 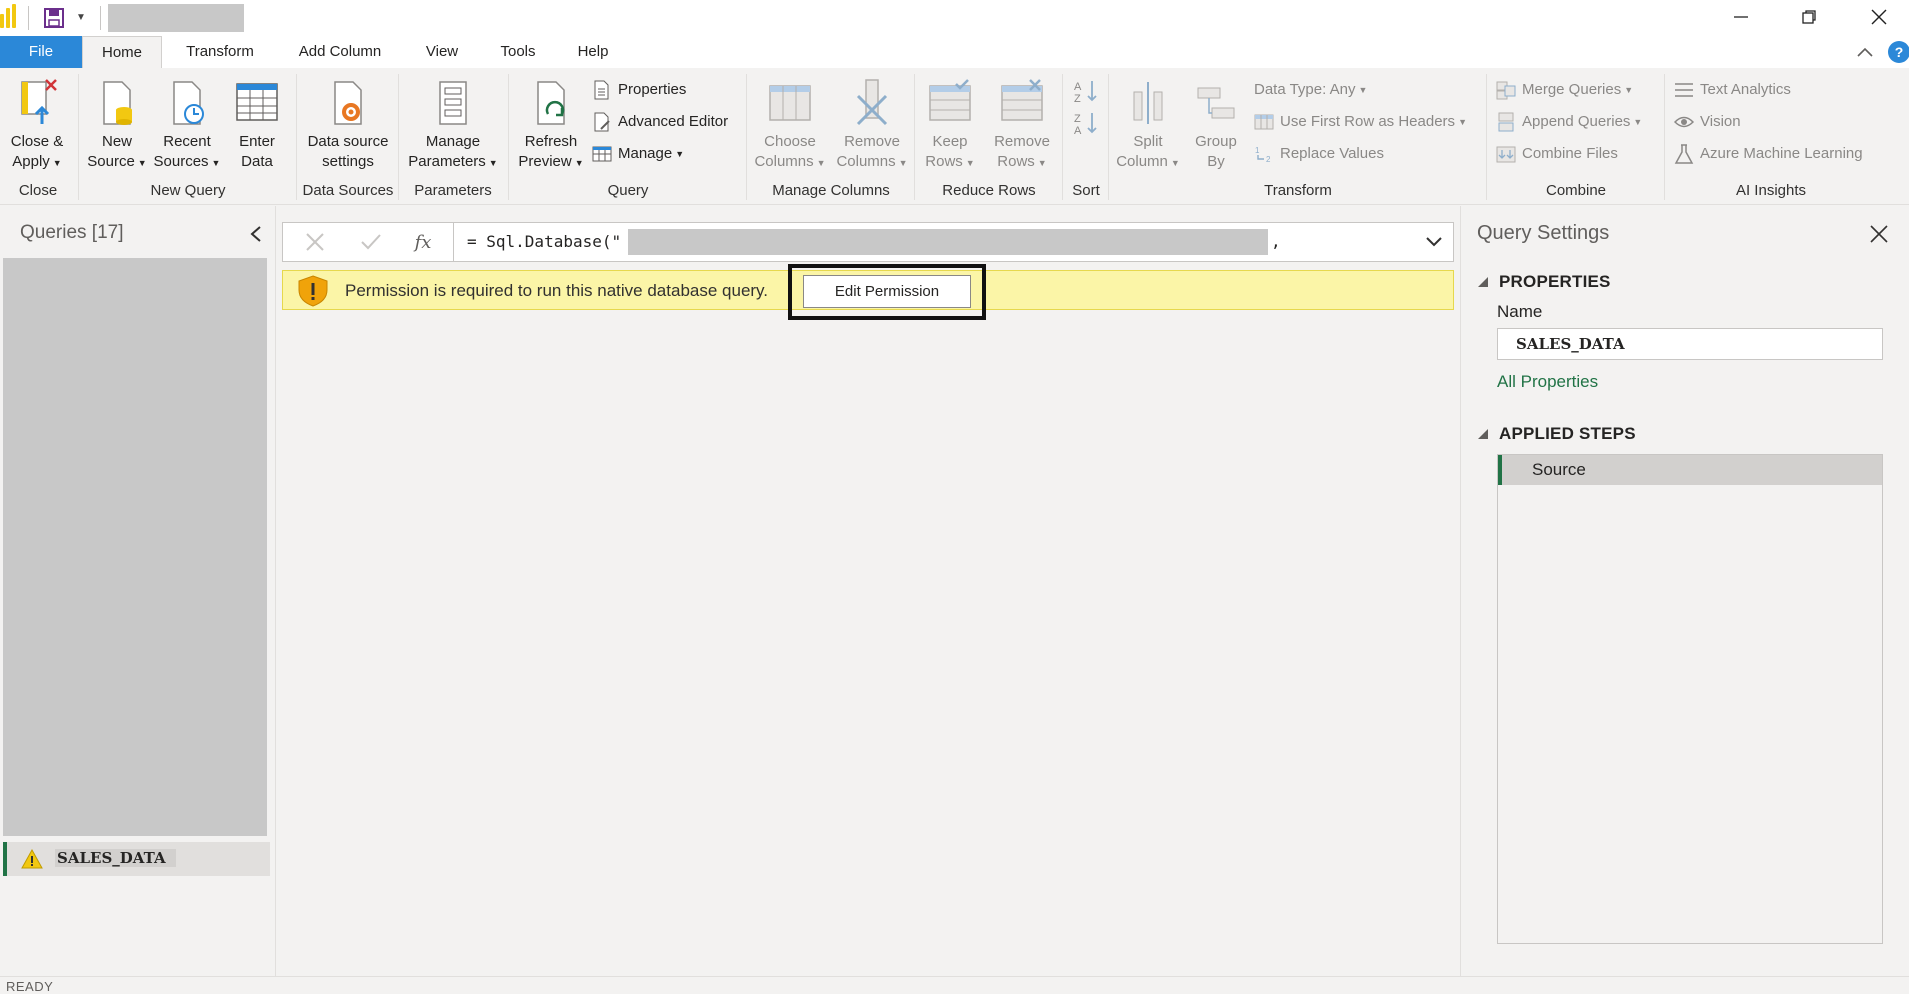 I want to click on applied-step-item: Source, so click(x=1690, y=470).